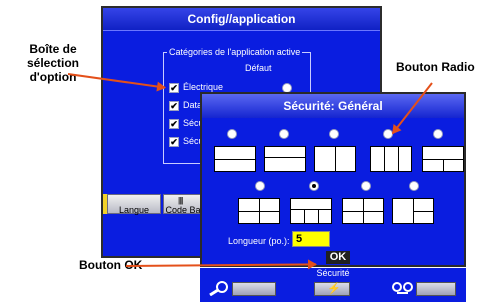 The image size is (498, 302). Describe the element at coordinates (241, 19) in the screenshot. I see `window-title: Config//application` at that location.